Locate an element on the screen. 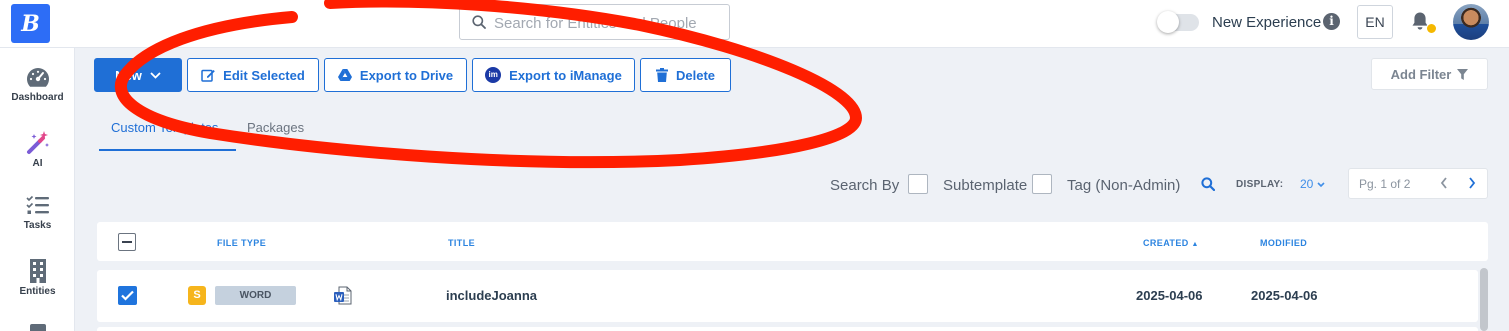 Image resolution: width=1509 pixels, height=331 pixels. sidebar-item-entities: Entities is located at coordinates (37, 277).